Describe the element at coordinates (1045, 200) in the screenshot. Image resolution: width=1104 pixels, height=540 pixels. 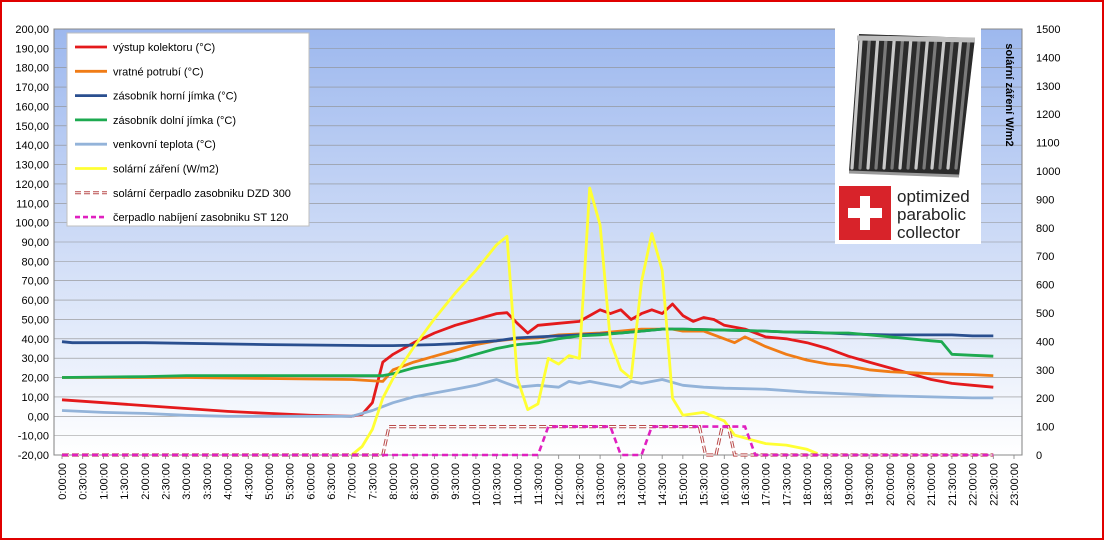
I see `y-right-tick-label: 900` at that location.